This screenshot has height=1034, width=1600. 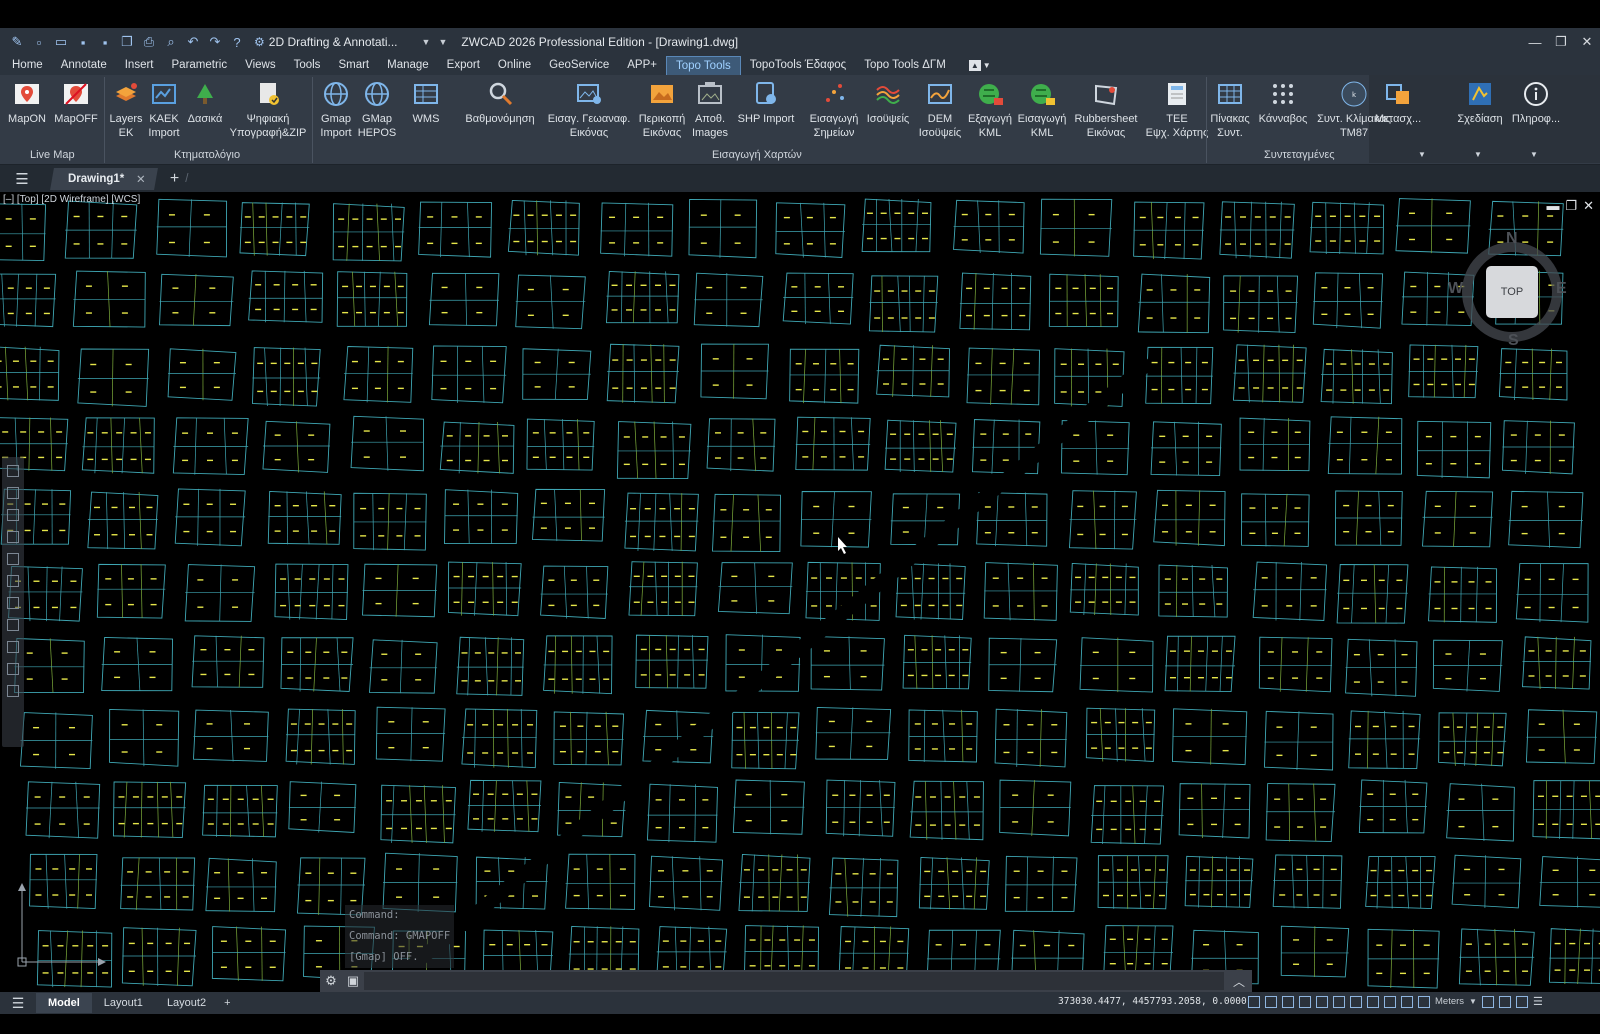 I want to click on compass-north: N, so click(x=1512, y=239).